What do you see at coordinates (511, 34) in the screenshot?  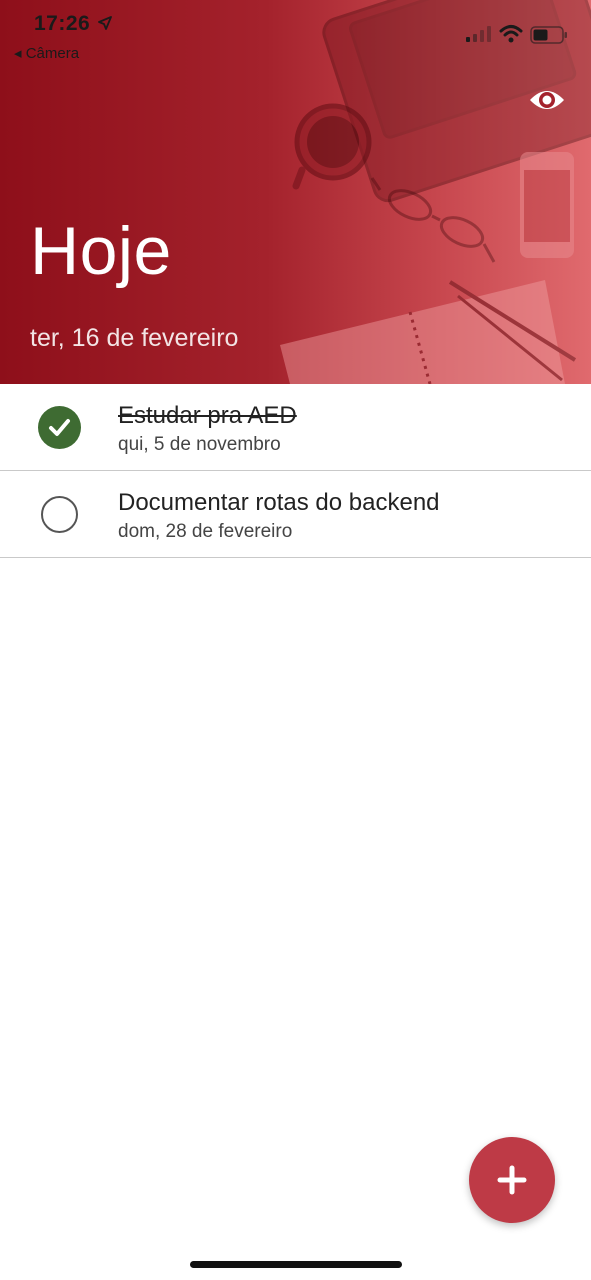 I see `wifi-icon` at bounding box center [511, 34].